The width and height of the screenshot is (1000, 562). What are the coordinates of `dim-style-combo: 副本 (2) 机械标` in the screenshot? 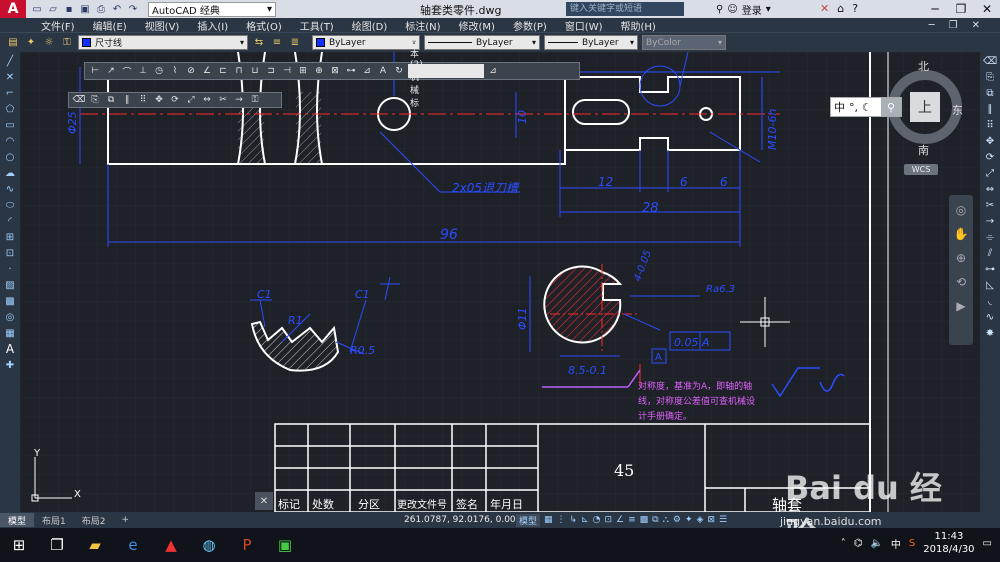 It's located at (446, 73).